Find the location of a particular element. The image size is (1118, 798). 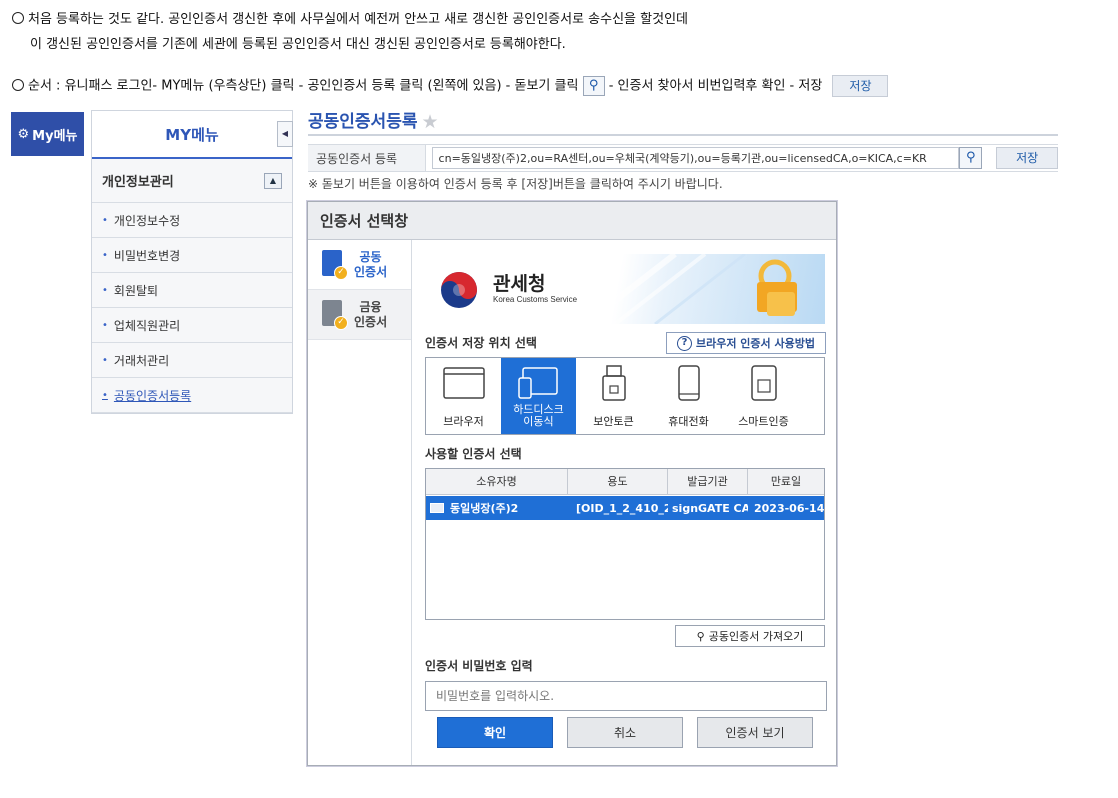

sidebar-item-withdraw: • 회원탈퇴 is located at coordinates (192, 290).